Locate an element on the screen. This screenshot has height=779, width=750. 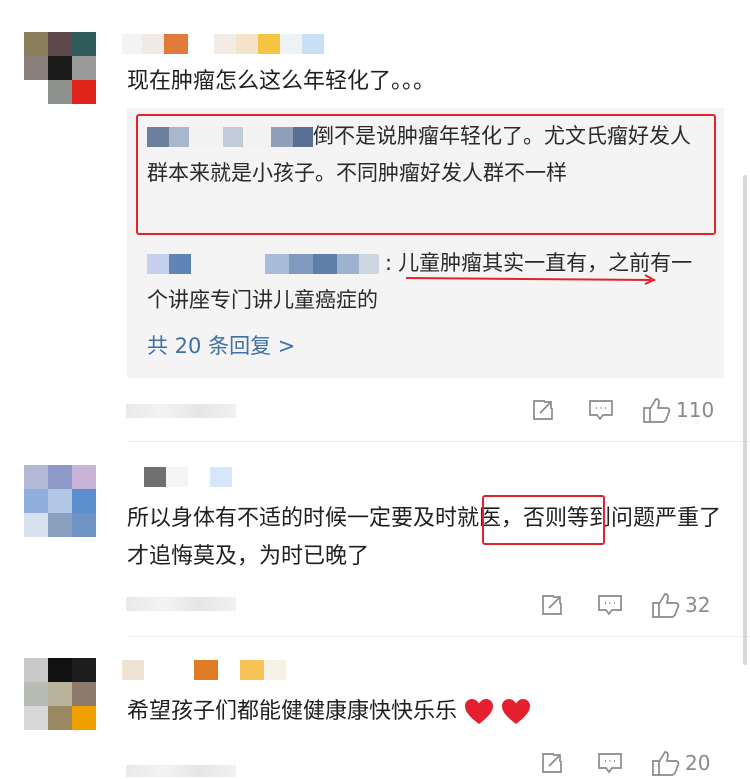
comment-actions: 32 is located at coordinates (623, 605).